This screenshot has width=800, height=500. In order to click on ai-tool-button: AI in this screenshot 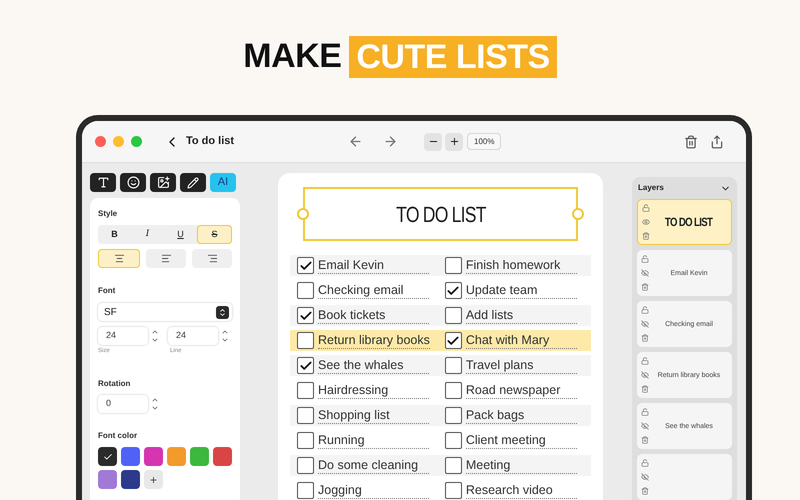, I will do `click(223, 182)`.